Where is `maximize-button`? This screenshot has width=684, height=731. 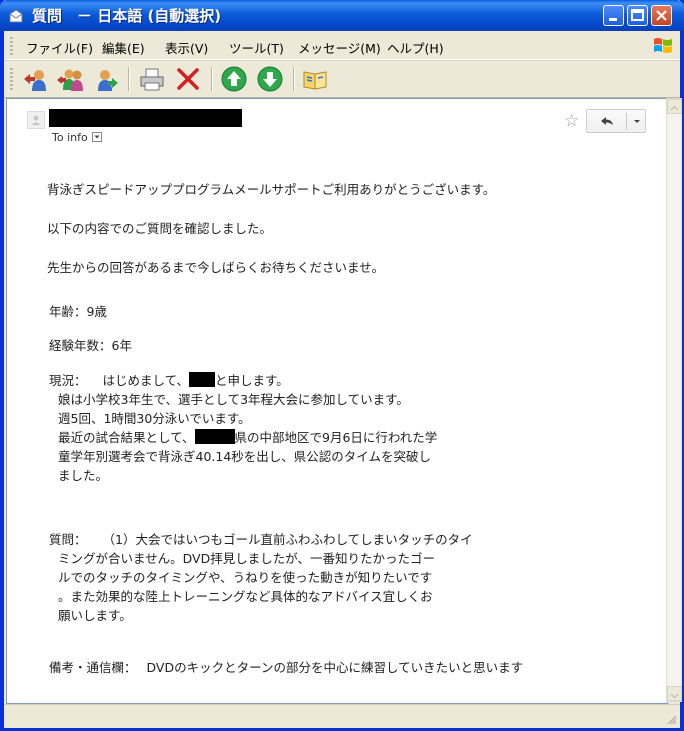
maximize-button is located at coordinates (637, 15).